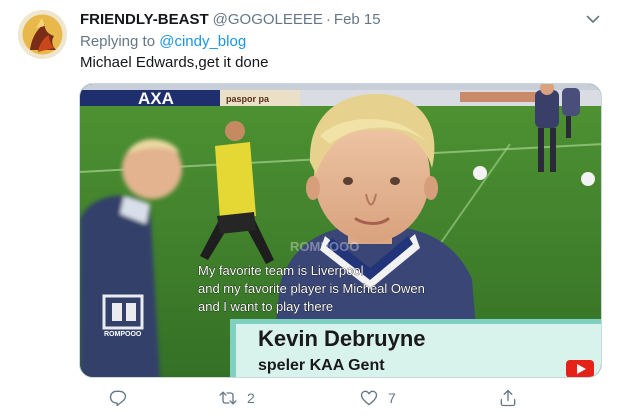 This screenshot has height=417, width=620. I want to click on reply-icon, so click(118, 398).